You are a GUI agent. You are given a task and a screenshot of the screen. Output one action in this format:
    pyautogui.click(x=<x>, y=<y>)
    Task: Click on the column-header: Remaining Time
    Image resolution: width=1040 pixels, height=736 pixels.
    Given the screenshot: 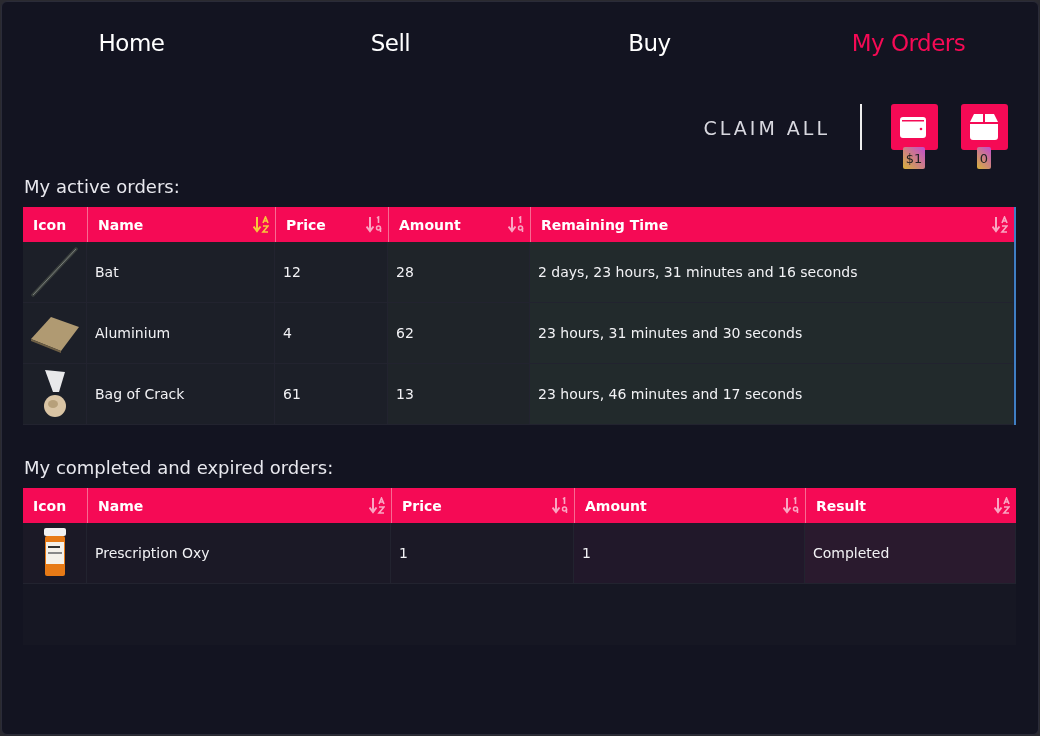 What is the action you would take?
    pyautogui.click(x=772, y=224)
    